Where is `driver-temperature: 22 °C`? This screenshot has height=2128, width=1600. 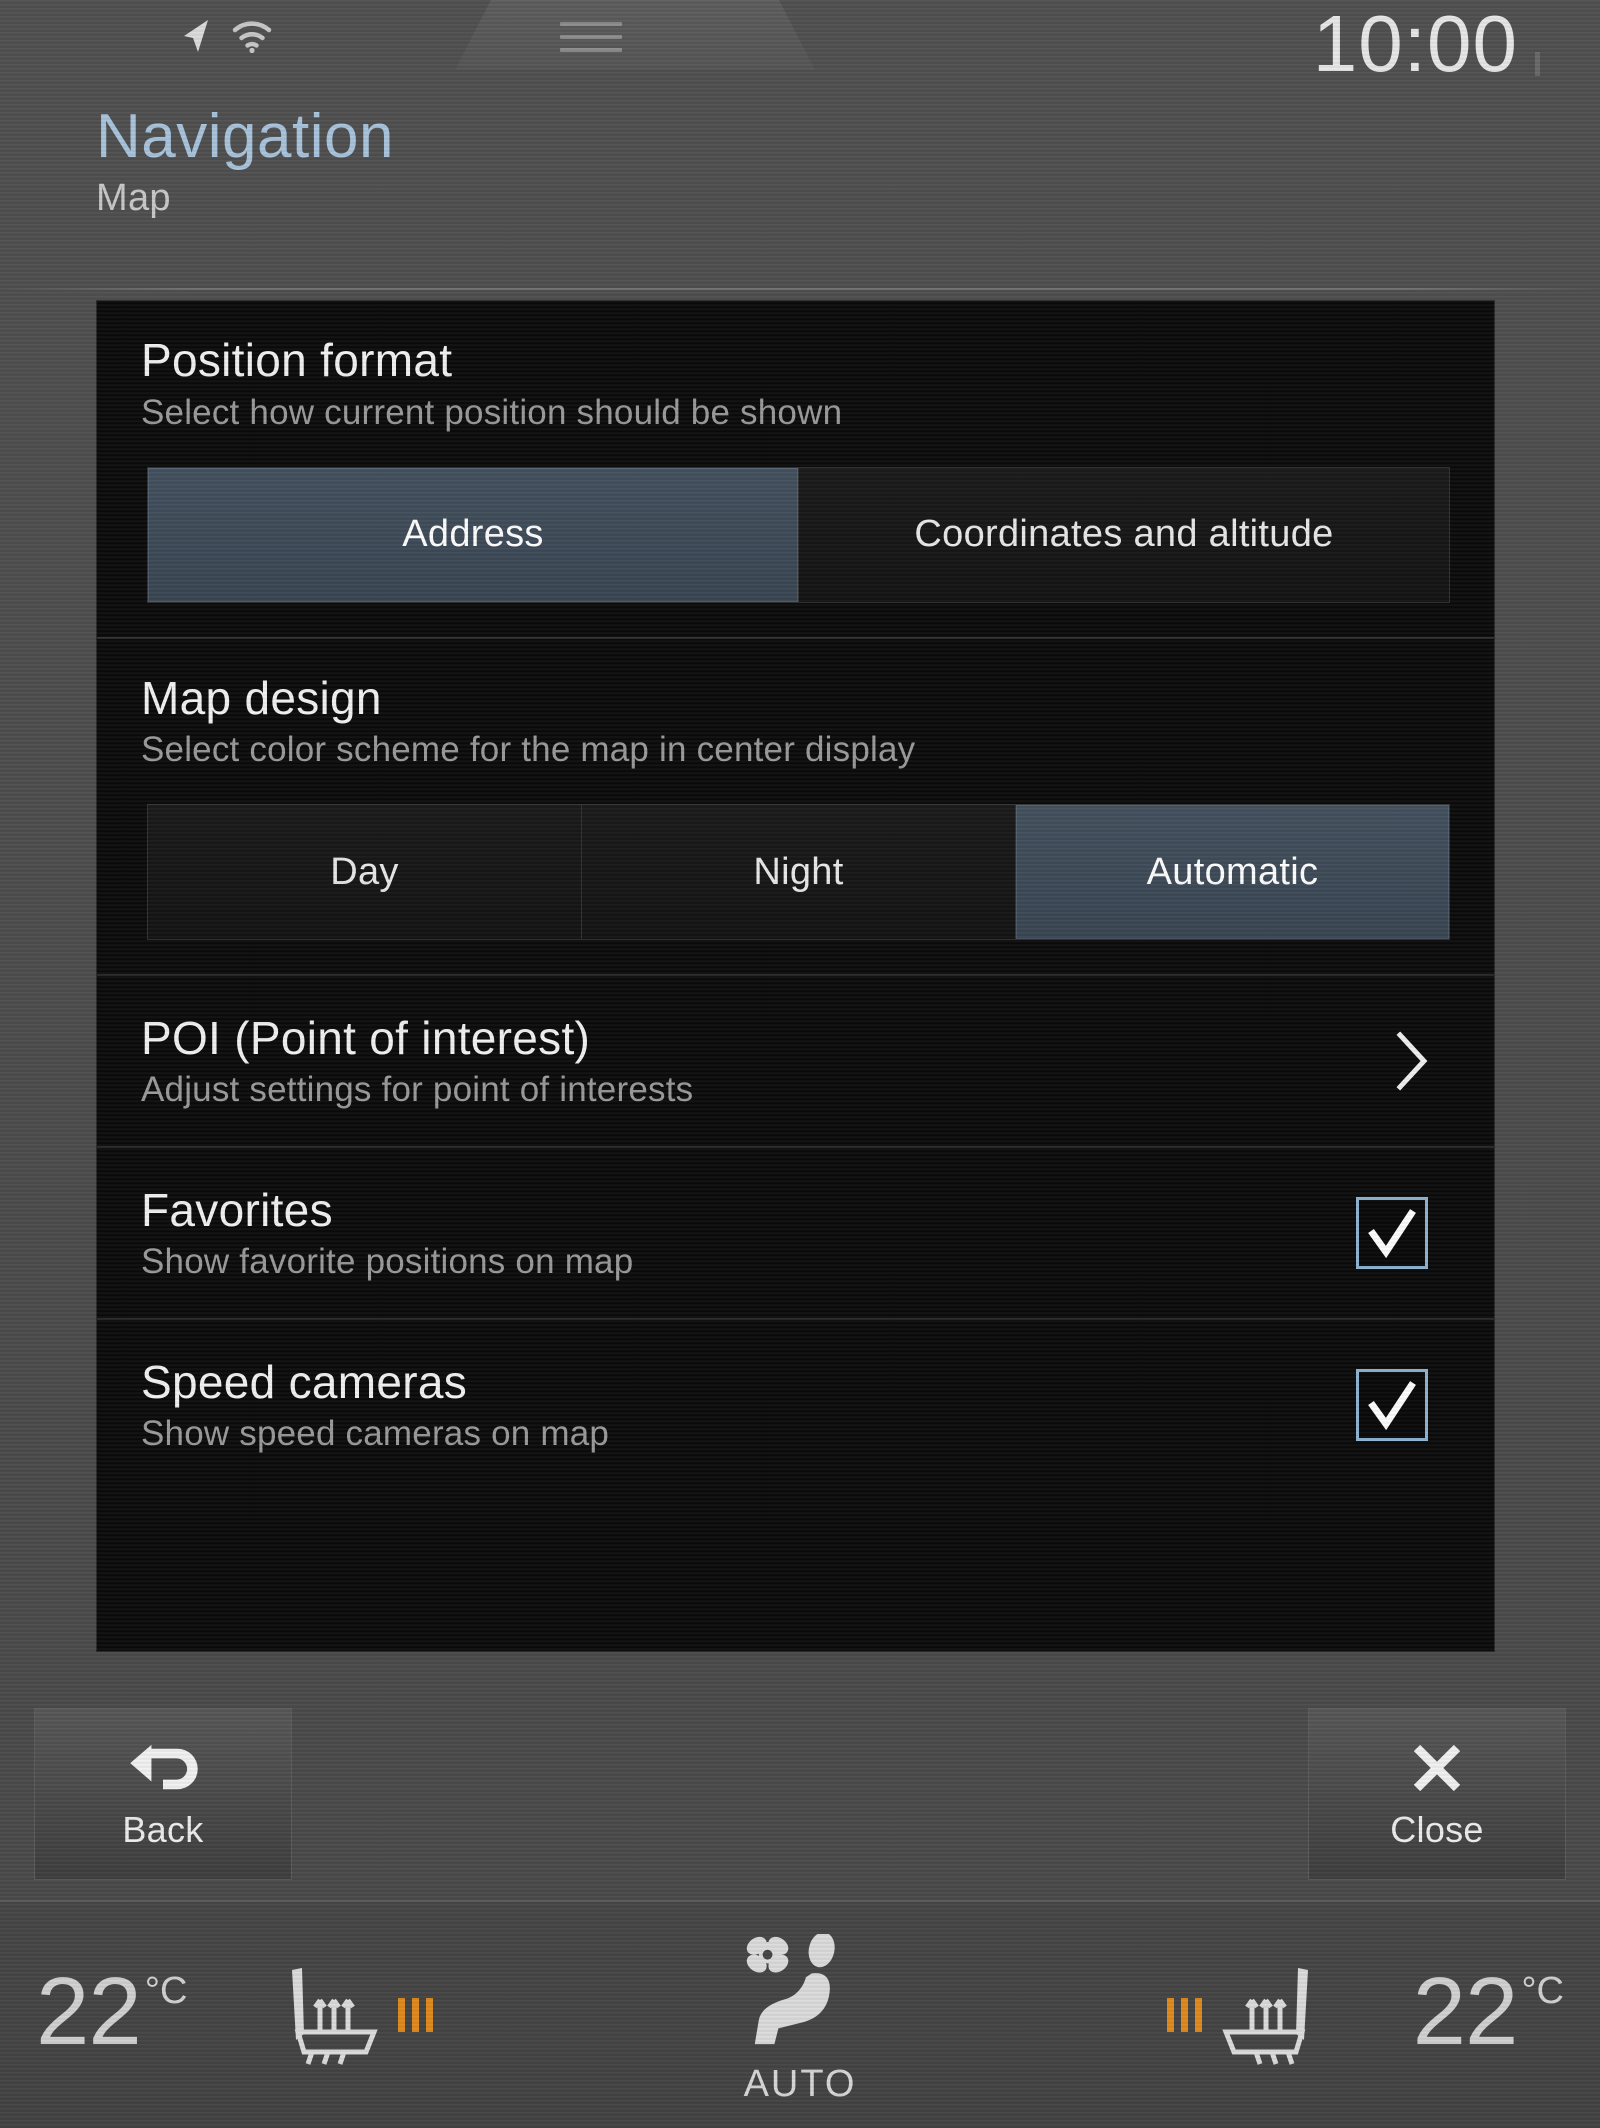 driver-temperature: 22 °C is located at coordinates (111, 2012).